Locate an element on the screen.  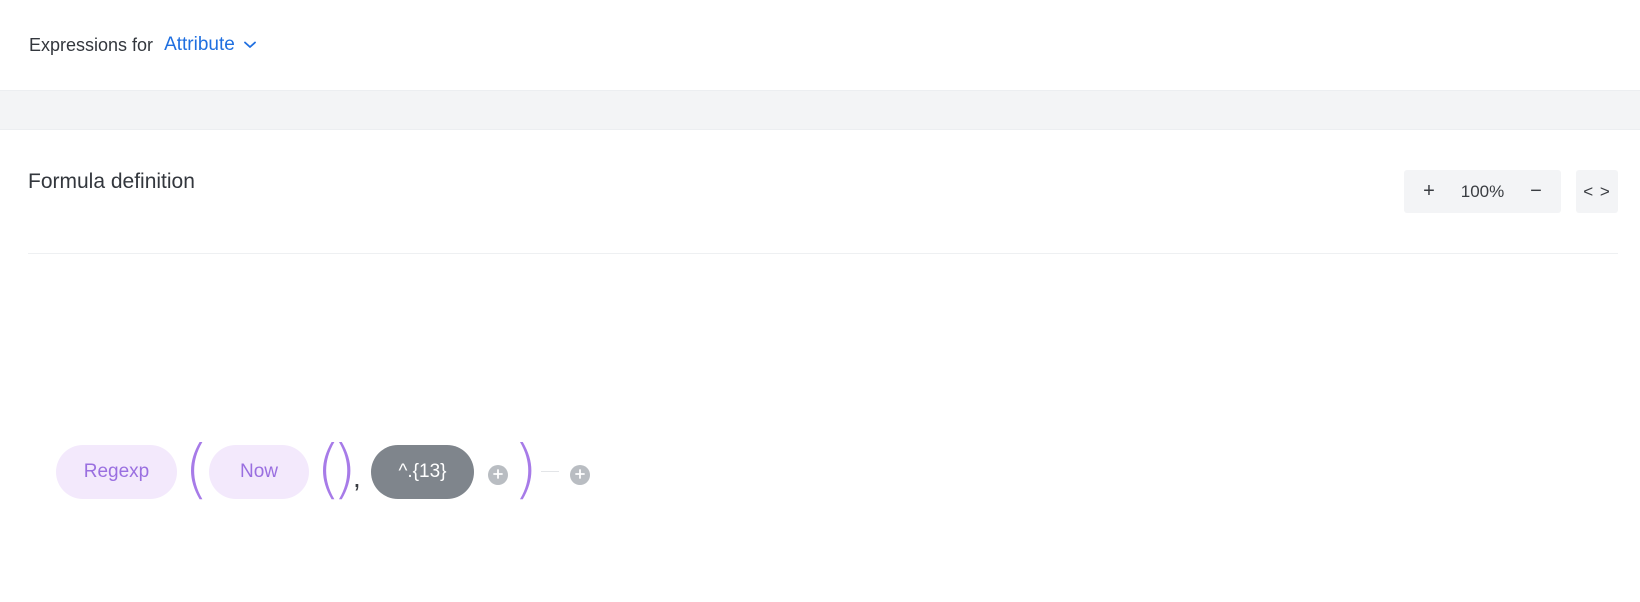
open-paren: ( is located at coordinates (196, 470).